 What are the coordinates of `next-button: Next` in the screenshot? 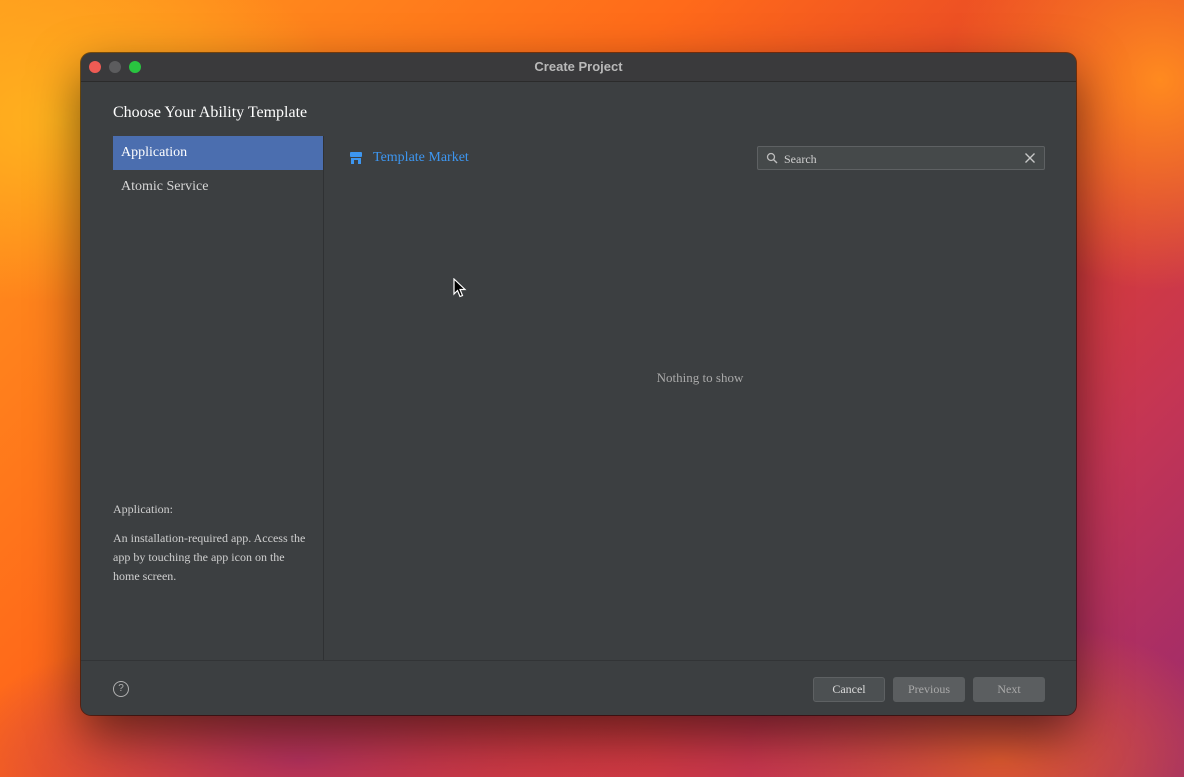 It's located at (1009, 689).